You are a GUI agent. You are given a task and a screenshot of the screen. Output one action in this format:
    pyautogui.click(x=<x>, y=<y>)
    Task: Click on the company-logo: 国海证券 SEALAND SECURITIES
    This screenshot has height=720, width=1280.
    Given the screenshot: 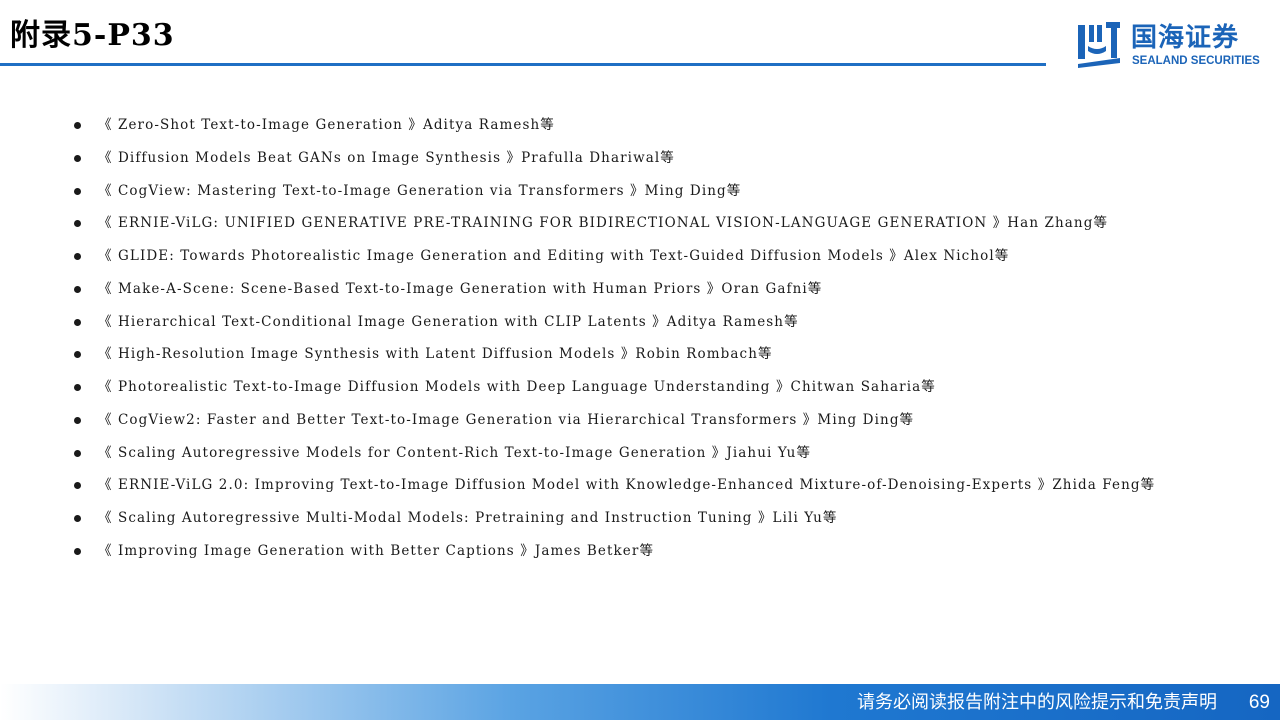 What is the action you would take?
    pyautogui.click(x=1171, y=46)
    